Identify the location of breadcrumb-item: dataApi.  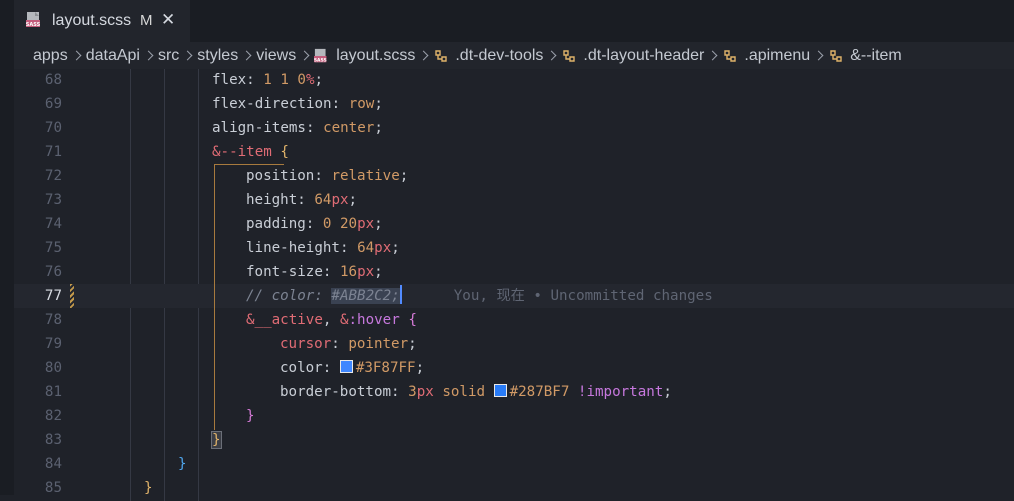
(113, 56).